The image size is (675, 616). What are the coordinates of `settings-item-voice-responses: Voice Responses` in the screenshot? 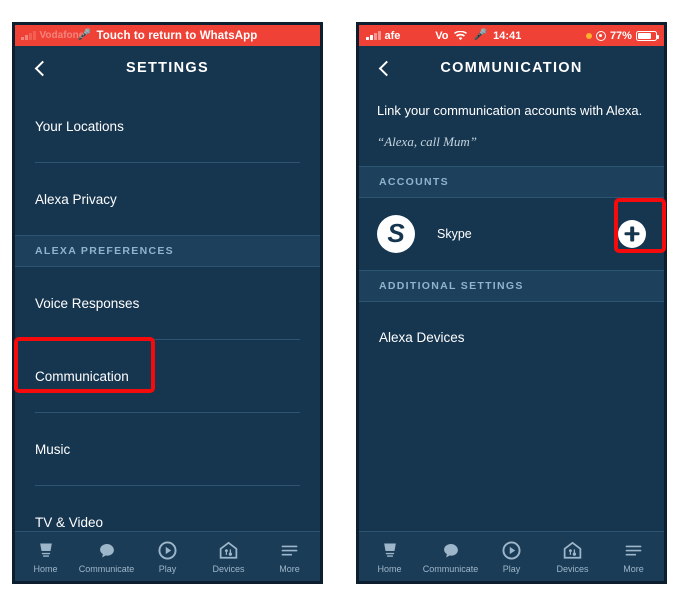 It's located at (167, 303).